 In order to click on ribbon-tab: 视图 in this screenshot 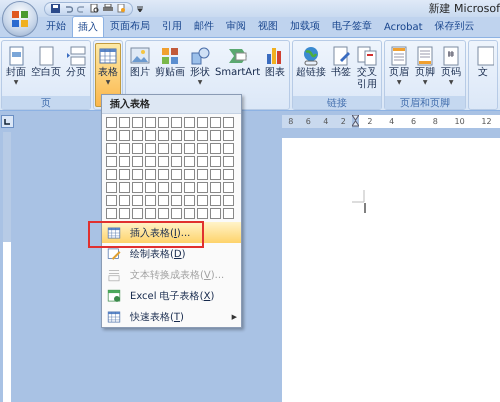, I will do `click(268, 26)`.